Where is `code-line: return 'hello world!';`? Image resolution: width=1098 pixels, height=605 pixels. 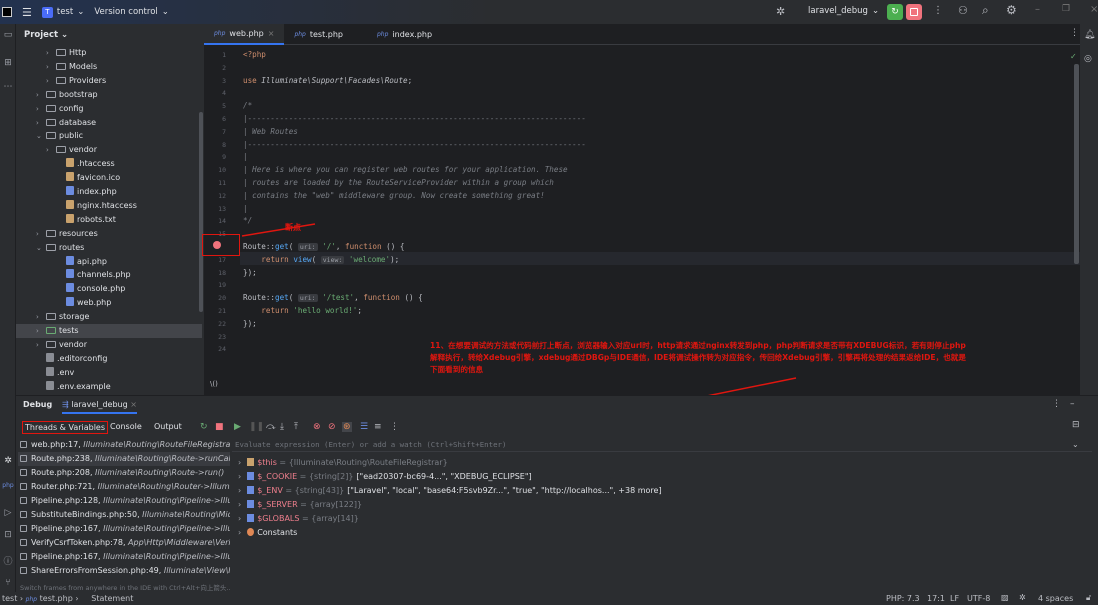 code-line: return 'hello world!'; is located at coordinates (302, 310).